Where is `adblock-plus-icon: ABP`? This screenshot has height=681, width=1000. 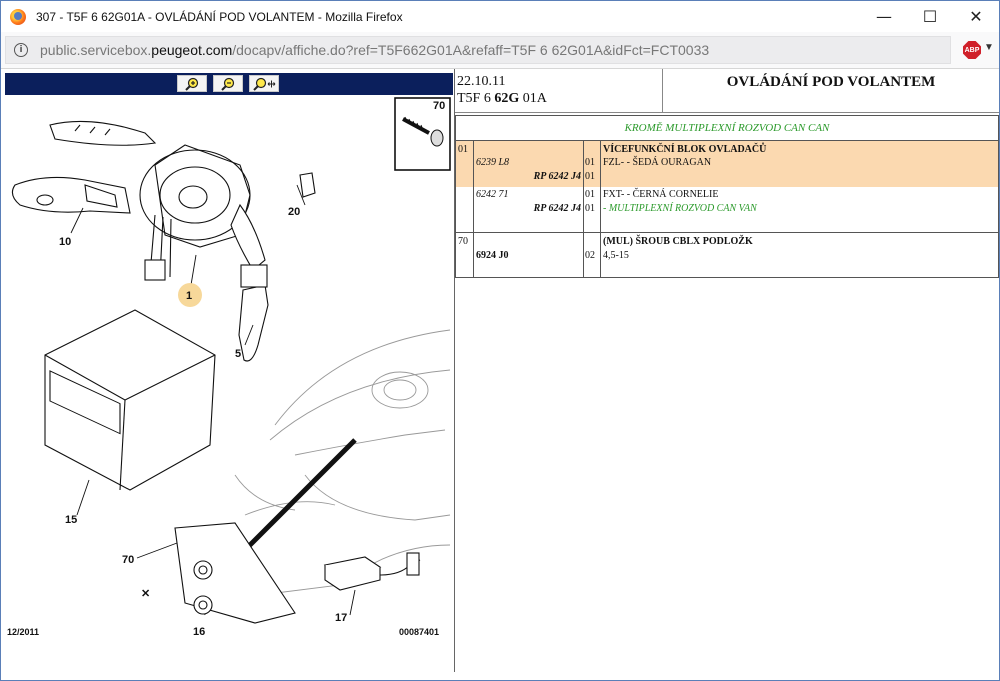 adblock-plus-icon: ABP is located at coordinates (972, 50).